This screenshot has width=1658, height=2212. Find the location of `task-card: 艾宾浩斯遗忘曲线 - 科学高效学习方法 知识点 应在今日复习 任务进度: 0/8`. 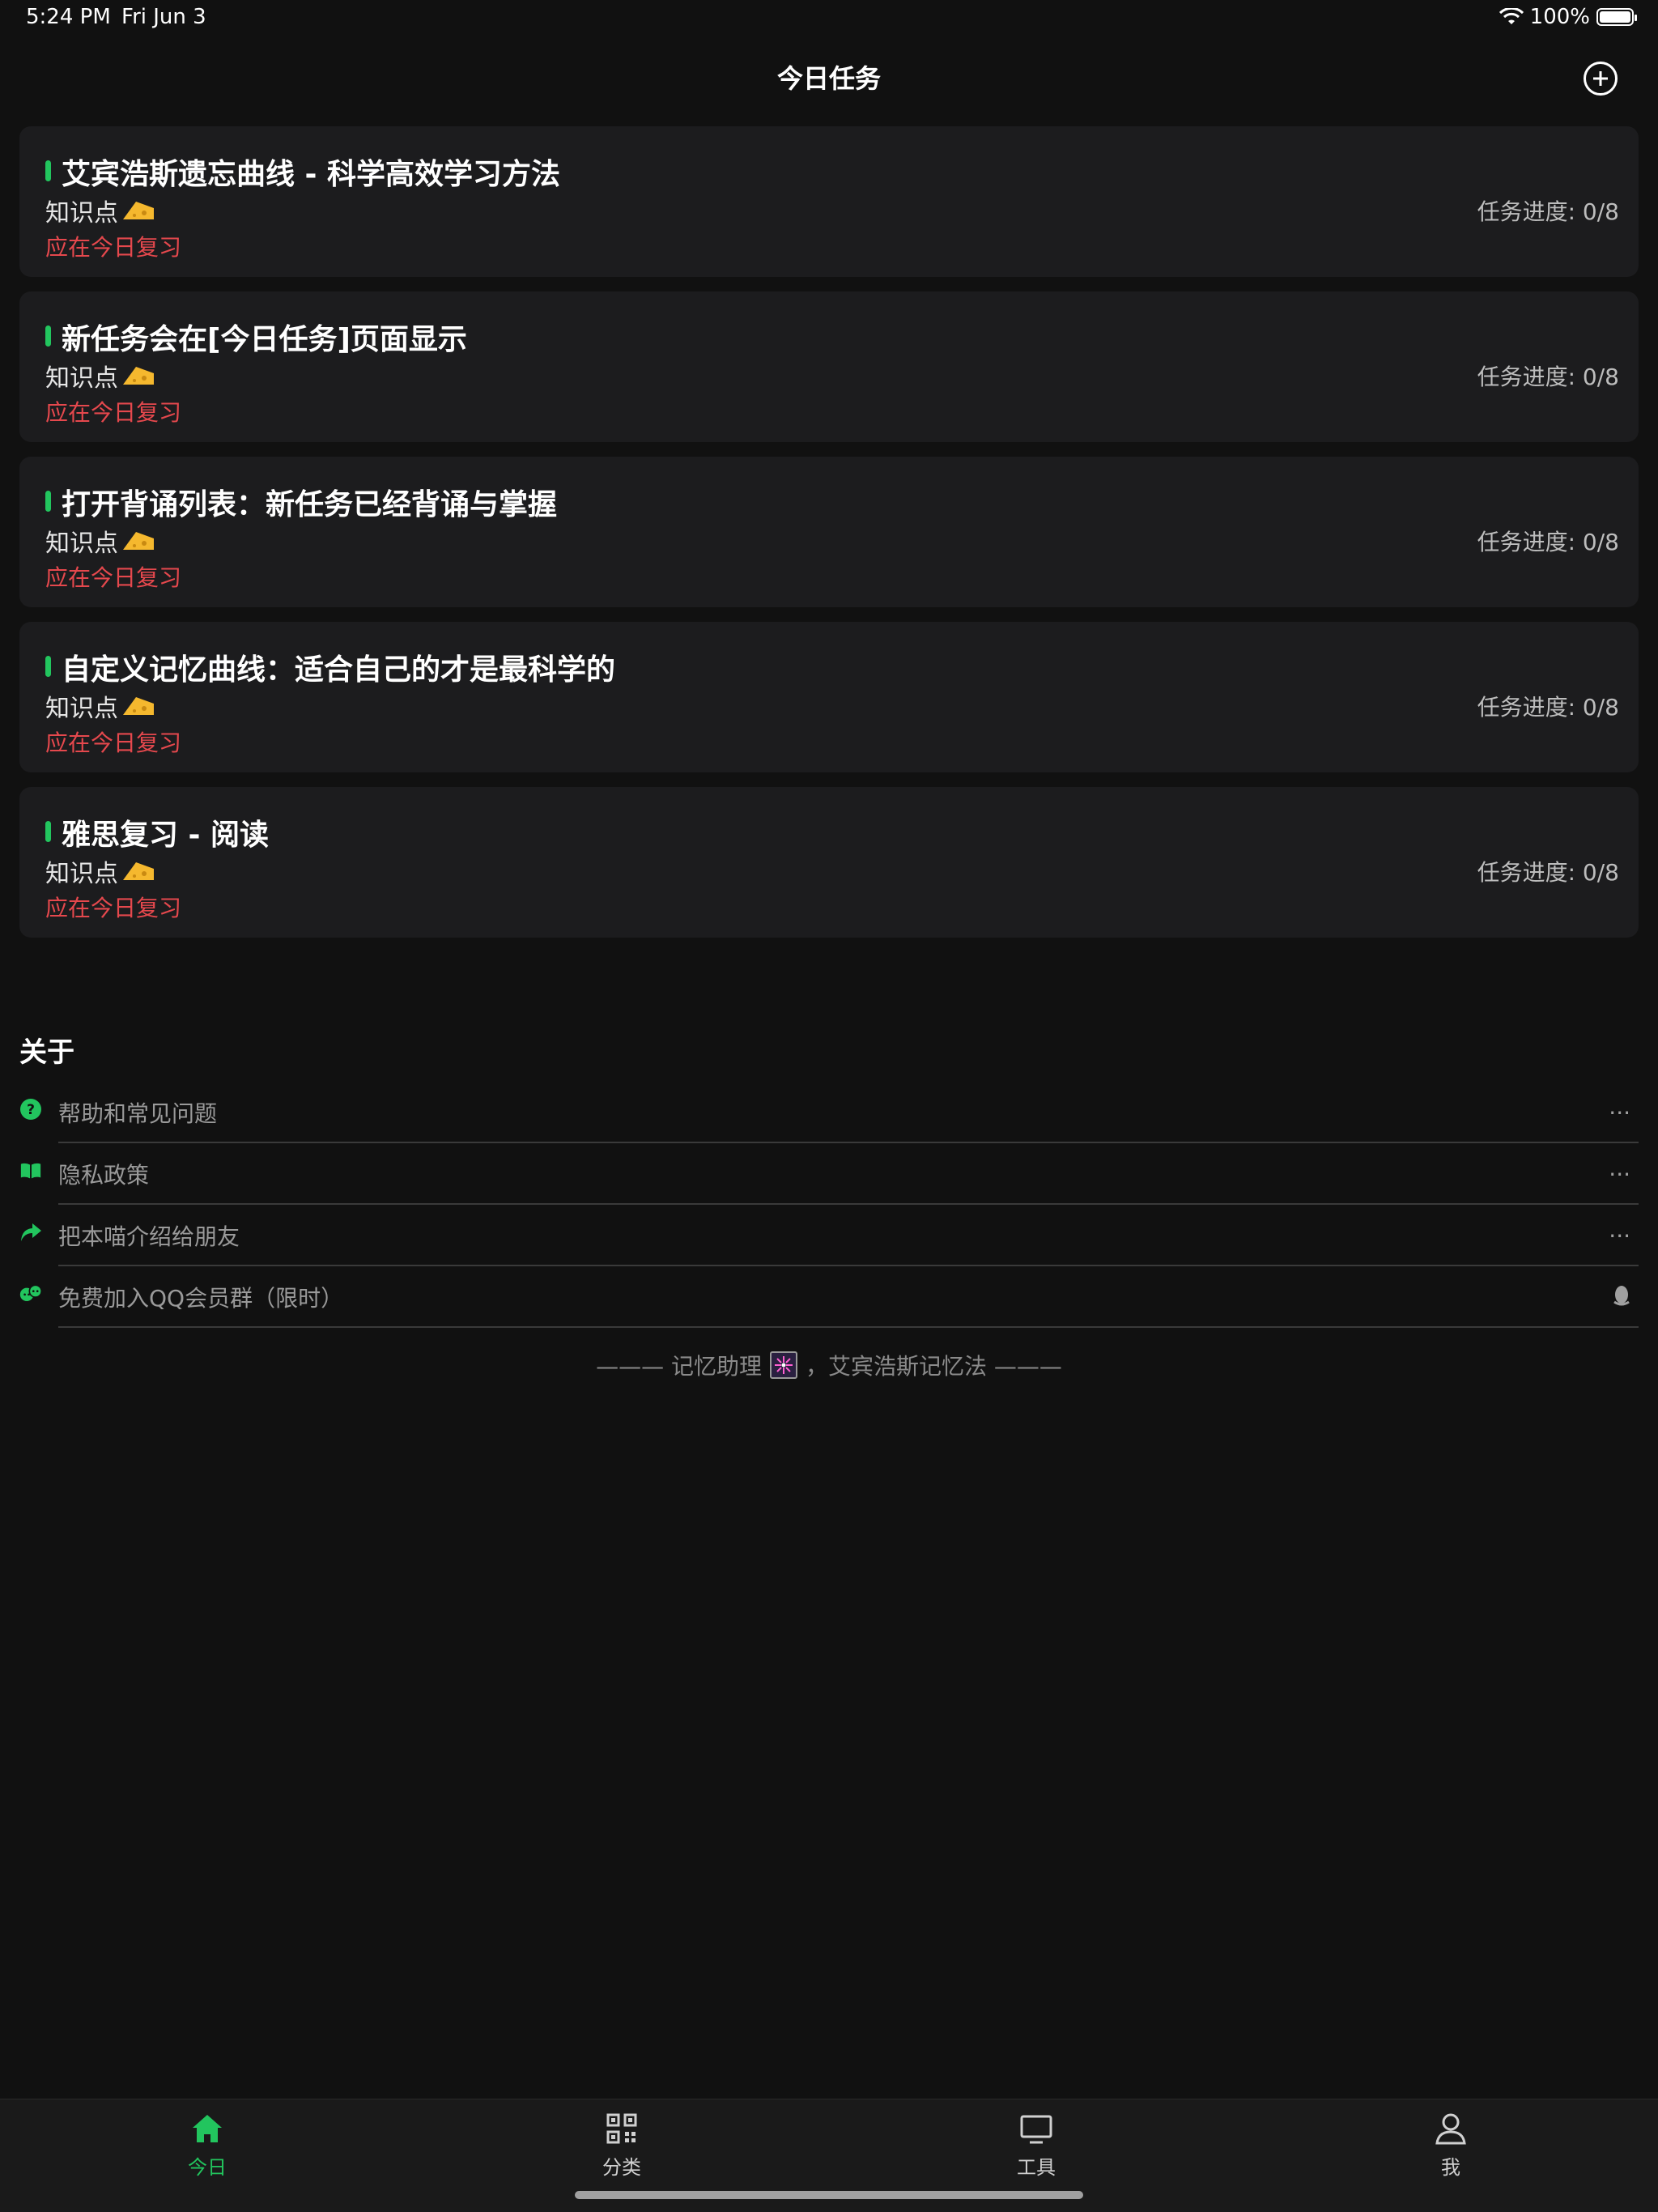

task-card: 艾宾浩斯遗忘曲线 - 科学高效学习方法 知识点 应在今日复习 任务进度: 0/8 is located at coordinates (829, 202).